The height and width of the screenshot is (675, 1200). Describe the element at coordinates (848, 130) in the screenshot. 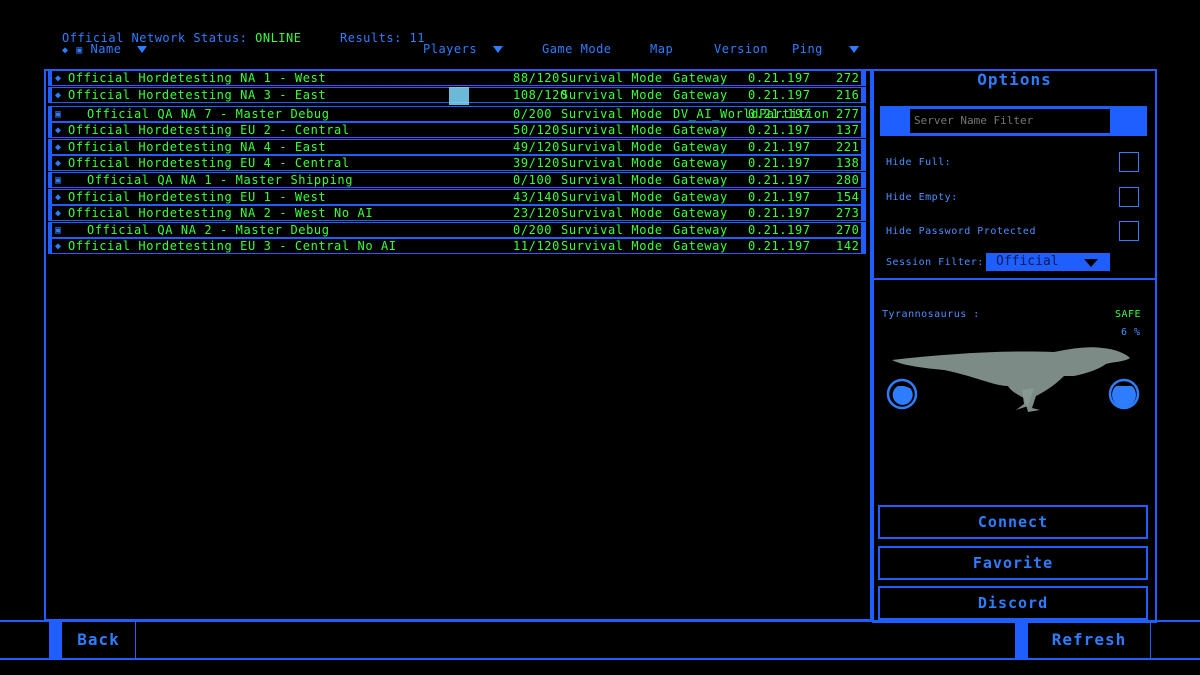

I see `server-ping: 137` at that location.